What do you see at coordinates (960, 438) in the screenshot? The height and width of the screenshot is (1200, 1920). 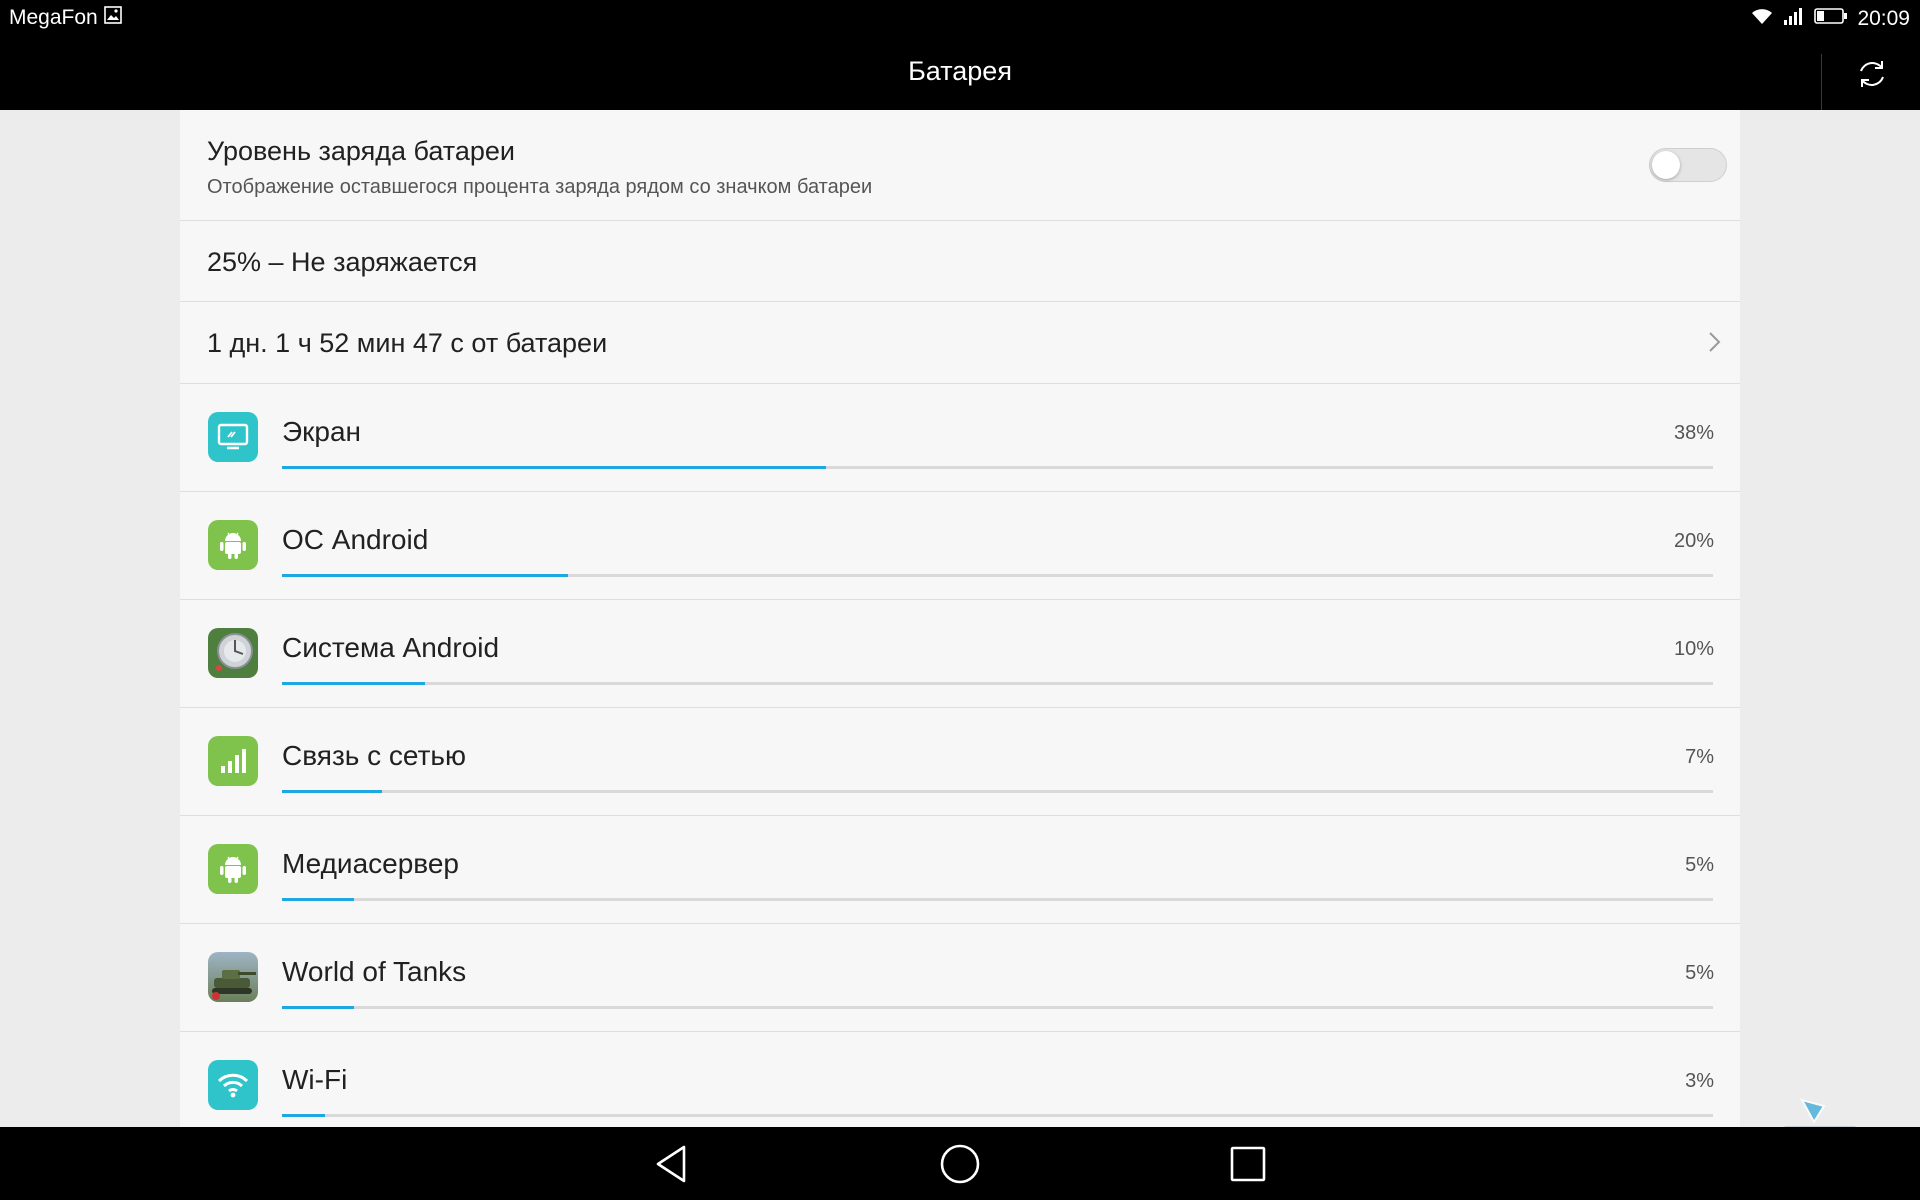 I see `usage-item: Экран 38%` at bounding box center [960, 438].